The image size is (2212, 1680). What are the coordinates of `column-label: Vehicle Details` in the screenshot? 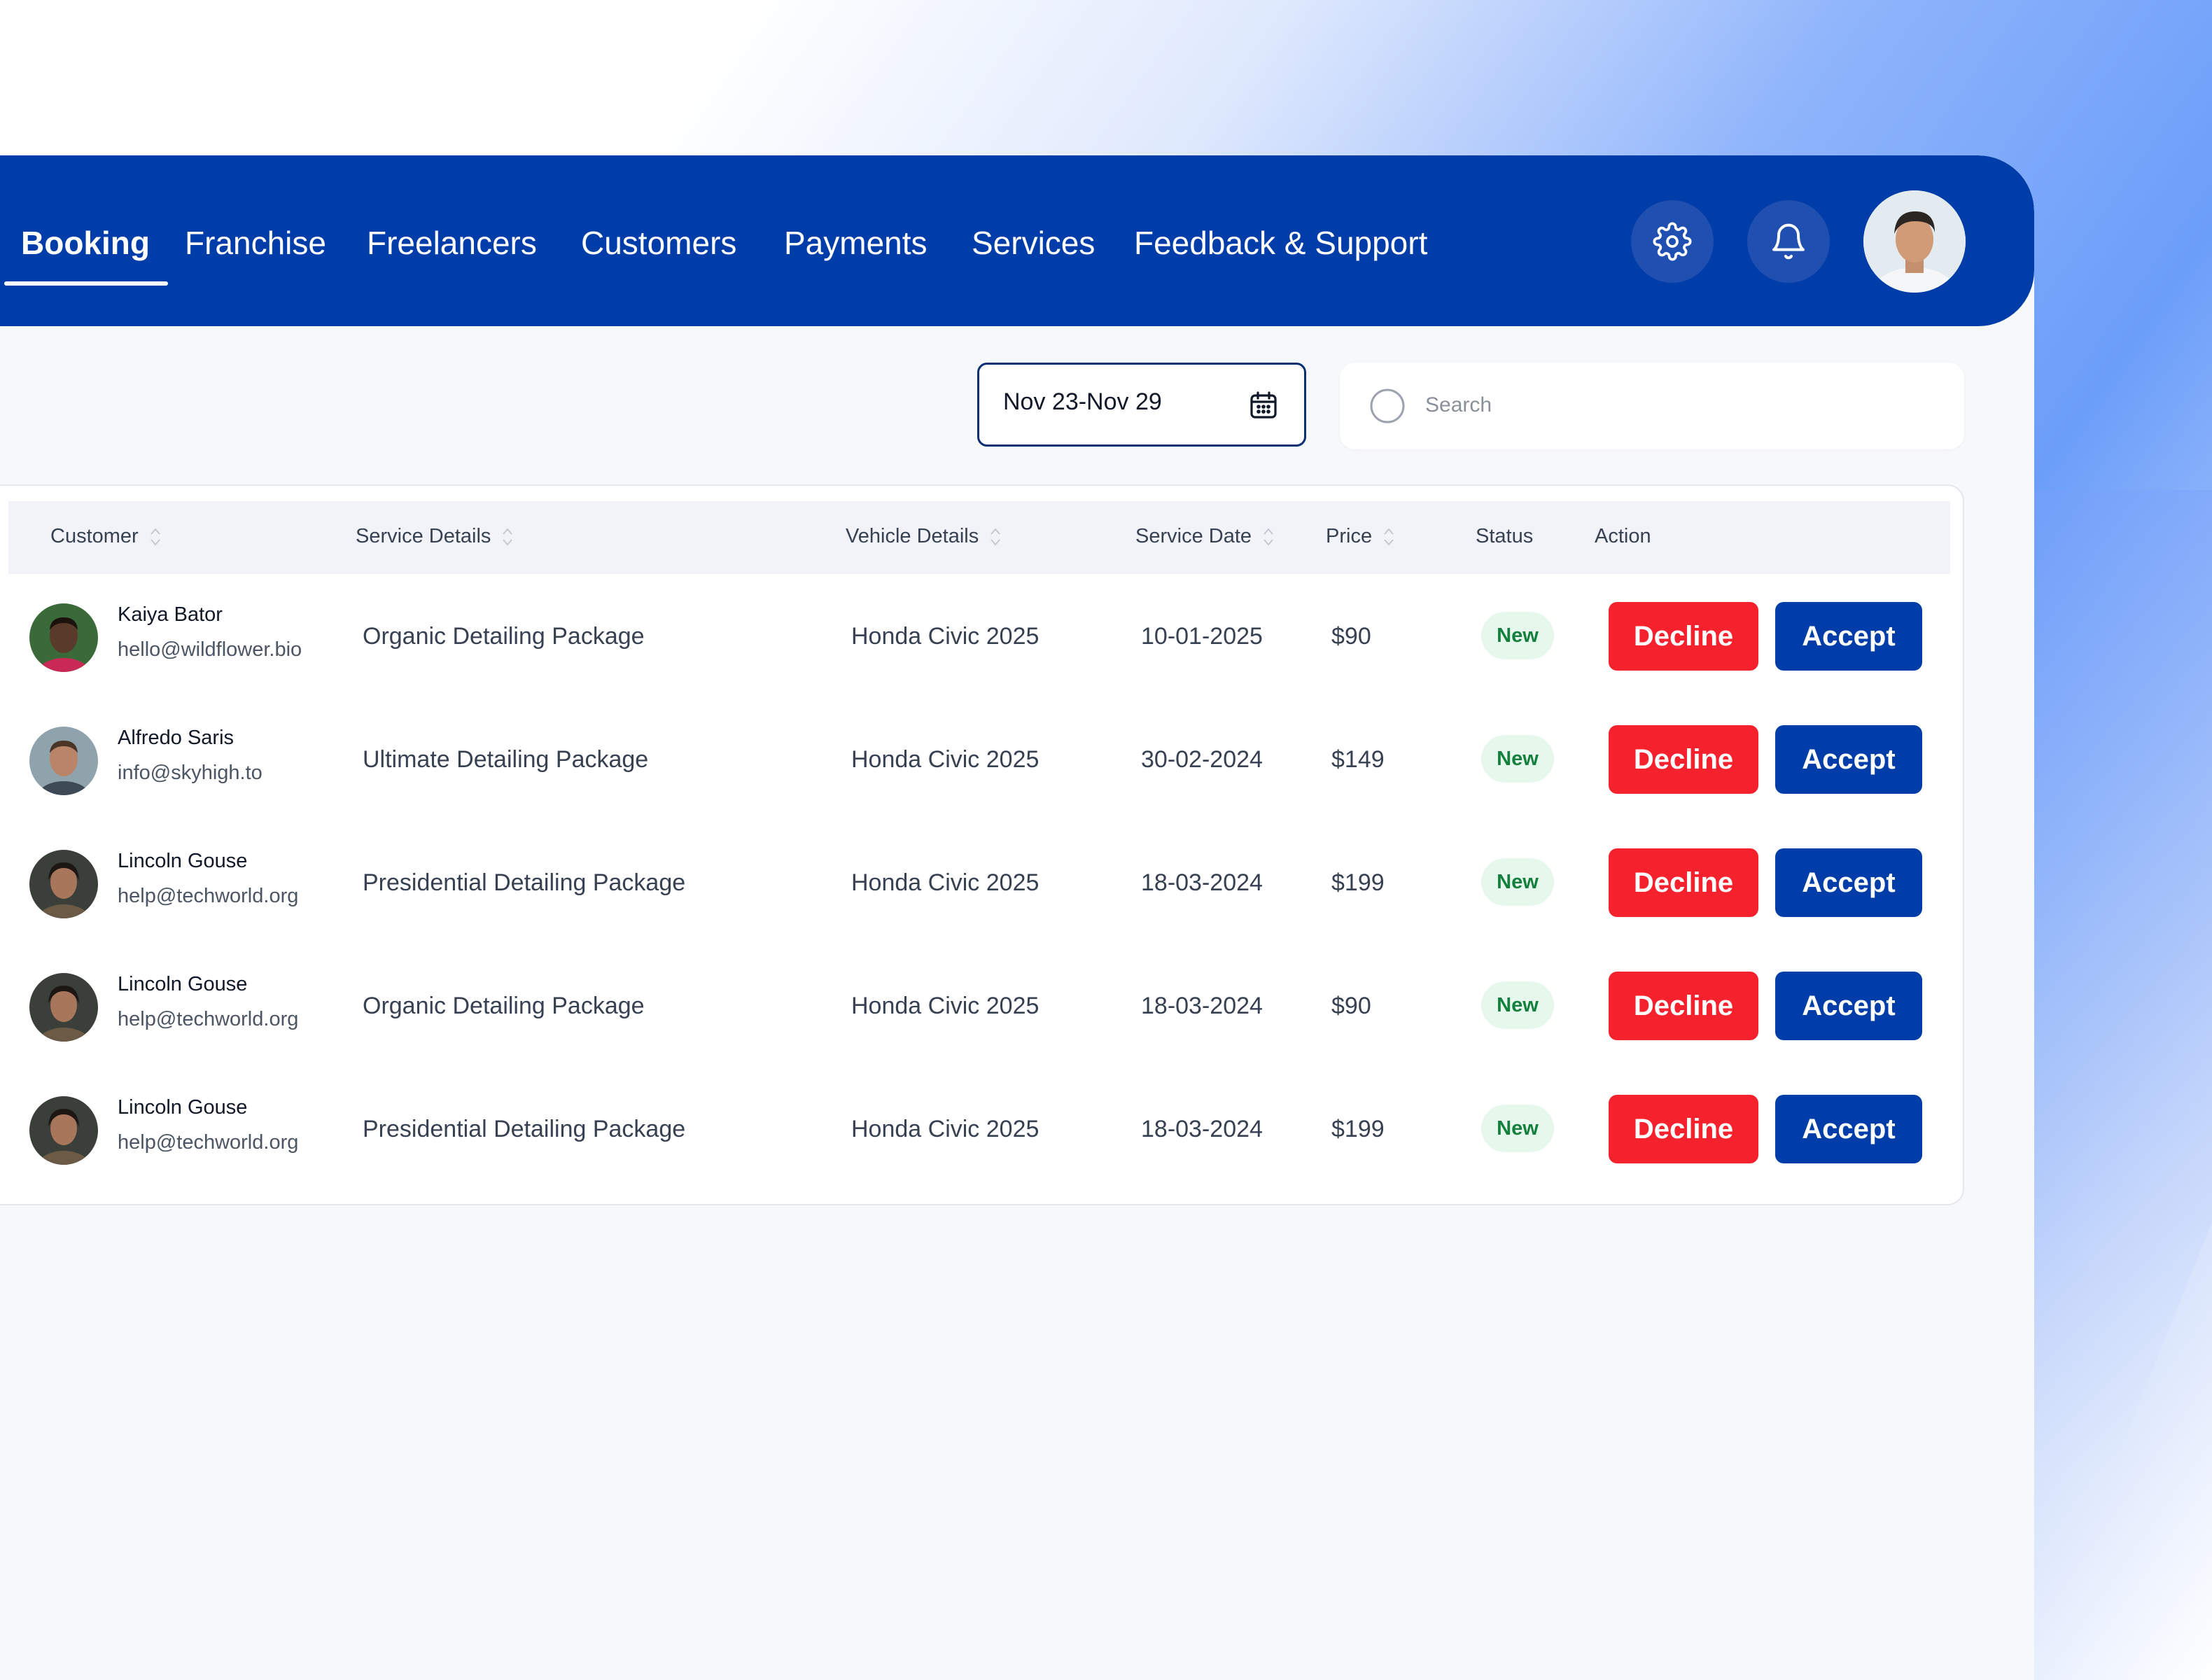 It's located at (912, 536).